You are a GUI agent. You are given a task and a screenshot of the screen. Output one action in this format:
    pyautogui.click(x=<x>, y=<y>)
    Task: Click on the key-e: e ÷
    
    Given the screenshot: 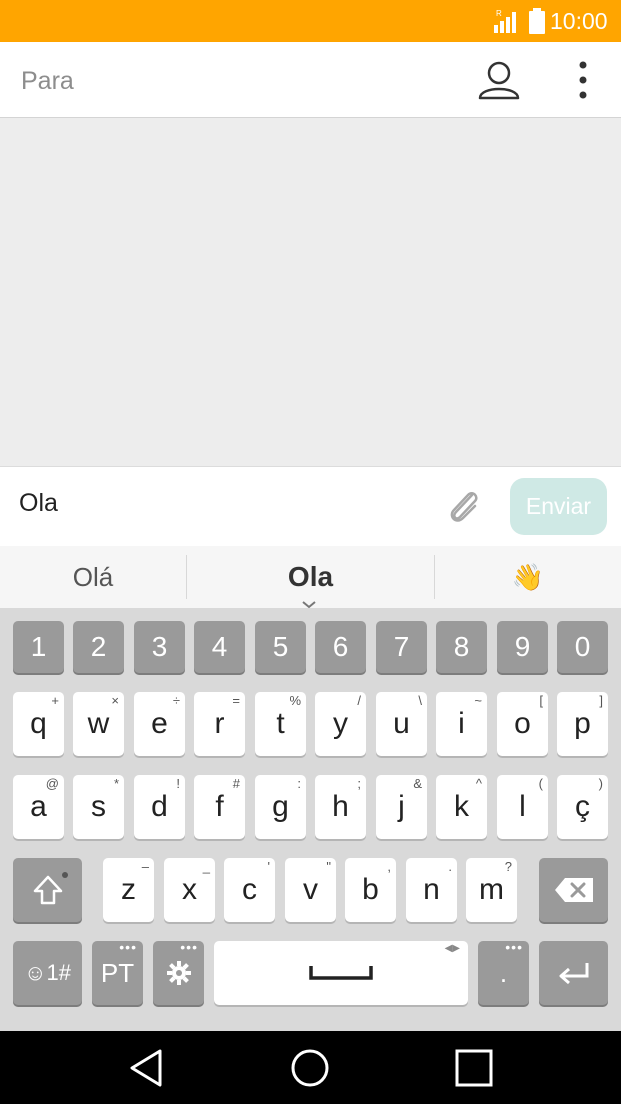 What is the action you would take?
    pyautogui.click(x=159, y=724)
    